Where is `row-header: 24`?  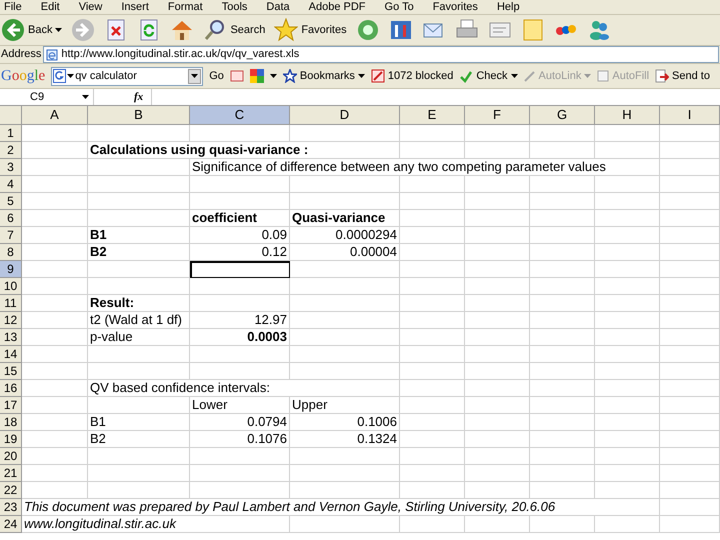 row-header: 24 is located at coordinates (11, 524).